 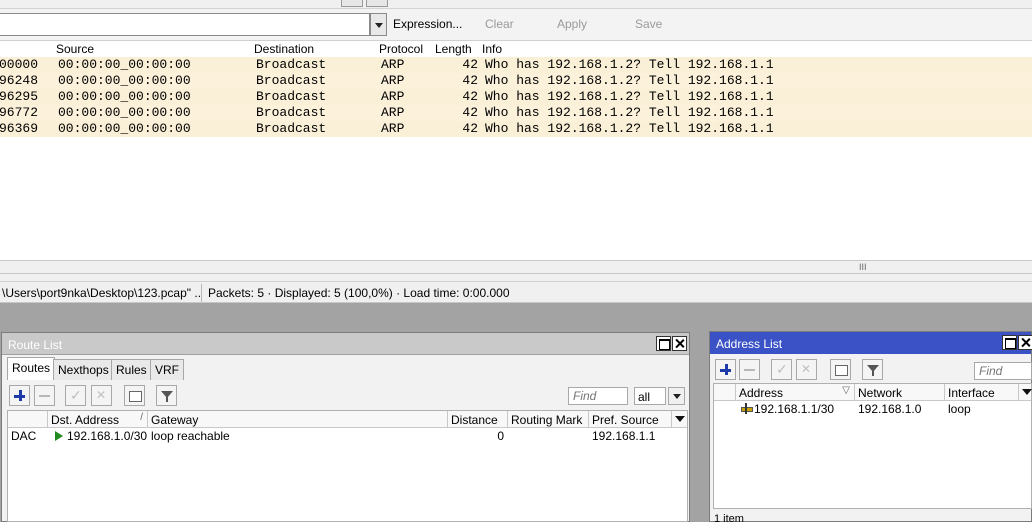 What do you see at coordinates (500, 436) in the screenshot?
I see `route-distance: 0` at bounding box center [500, 436].